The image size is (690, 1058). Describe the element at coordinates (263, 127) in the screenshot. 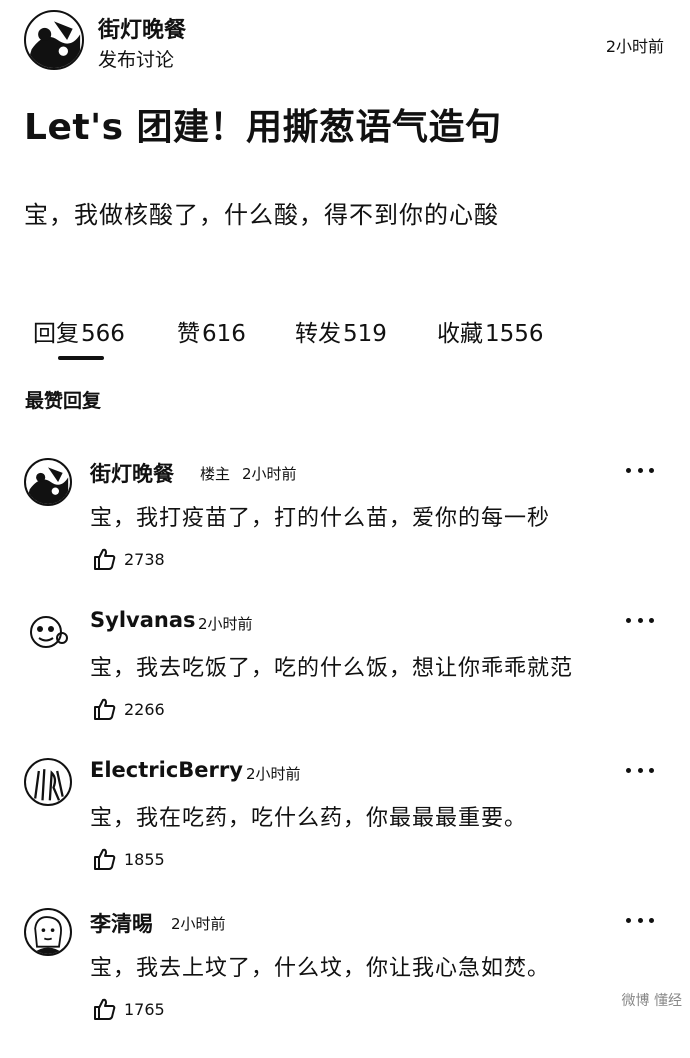

I see `post-title: Let's 团建！用撕葱语气造句` at that location.